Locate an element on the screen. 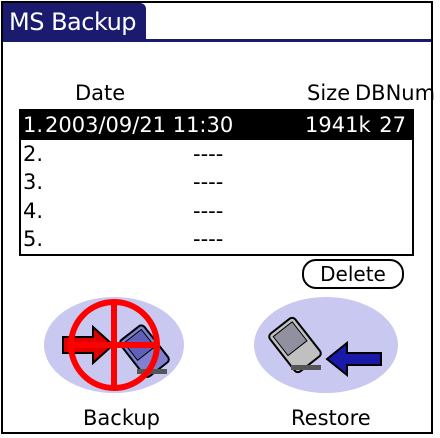 The height and width of the screenshot is (438, 440). row-number: 3. is located at coordinates (33, 182).